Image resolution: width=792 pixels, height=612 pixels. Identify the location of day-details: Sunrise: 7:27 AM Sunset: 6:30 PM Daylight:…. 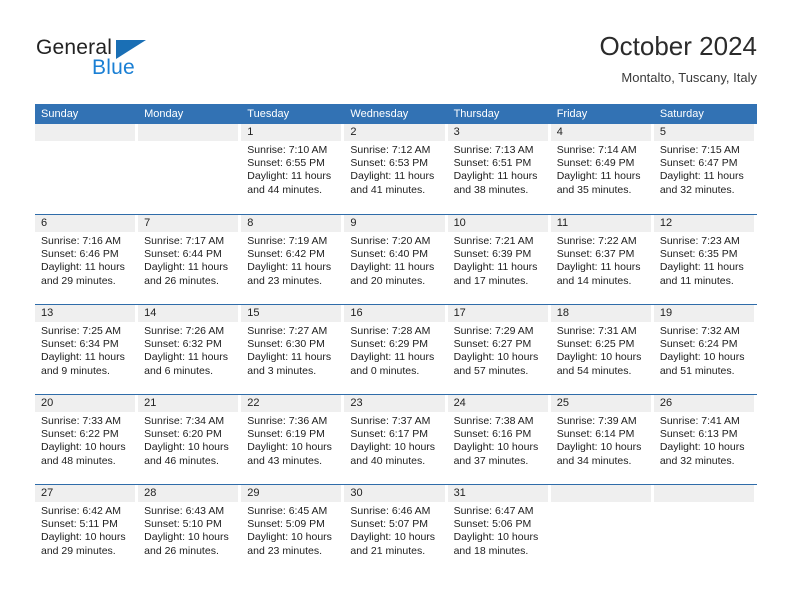
(291, 350).